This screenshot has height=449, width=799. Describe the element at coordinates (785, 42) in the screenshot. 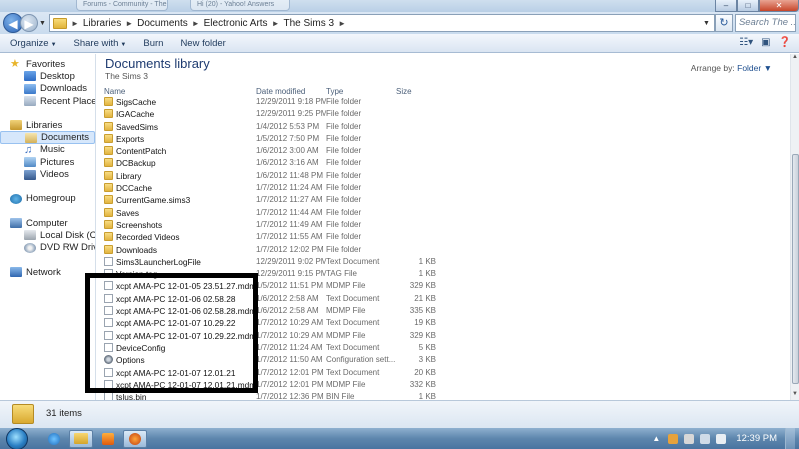

I see `help-icon: ❓` at that location.